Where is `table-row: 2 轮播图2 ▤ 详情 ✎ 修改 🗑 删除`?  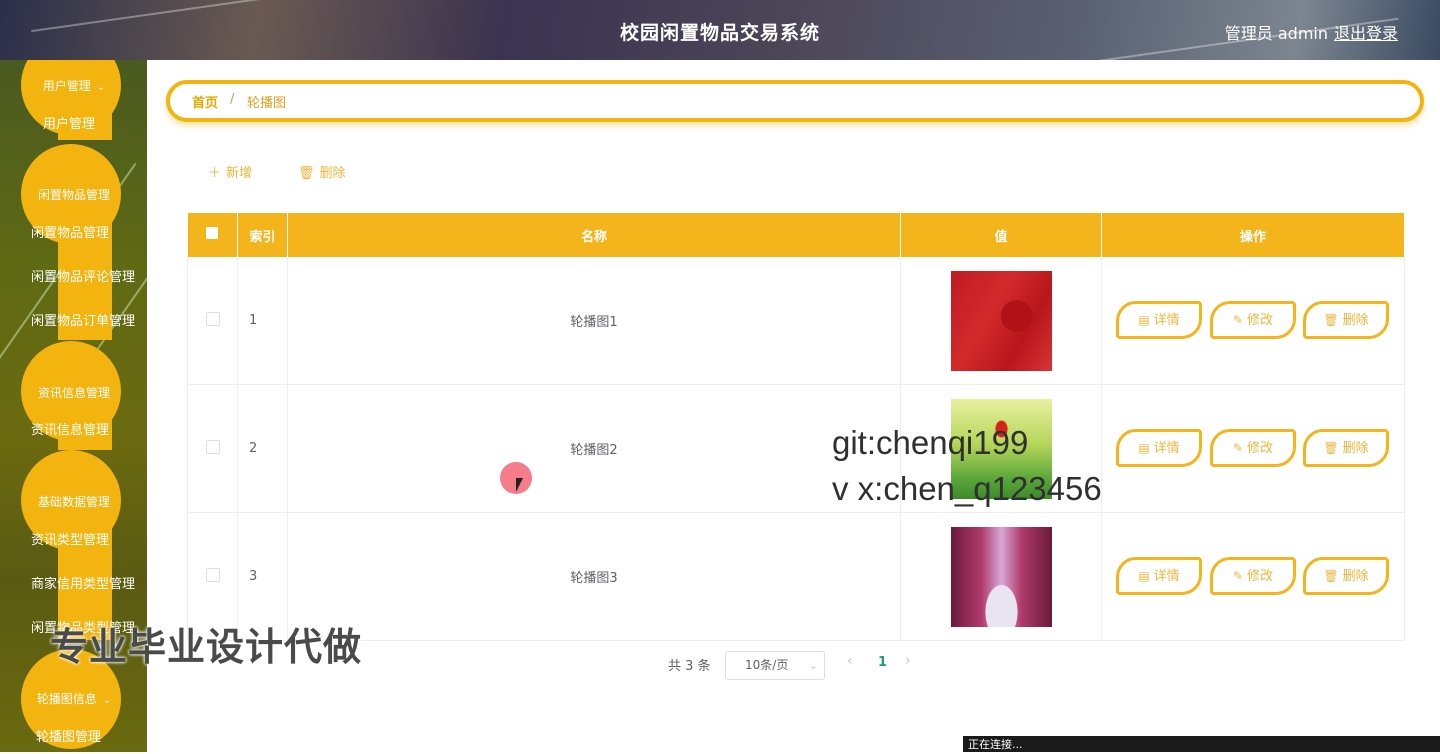
table-row: 2 轮播图2 ▤ 详情 ✎ 修改 🗑 删除 is located at coordinates (796, 448).